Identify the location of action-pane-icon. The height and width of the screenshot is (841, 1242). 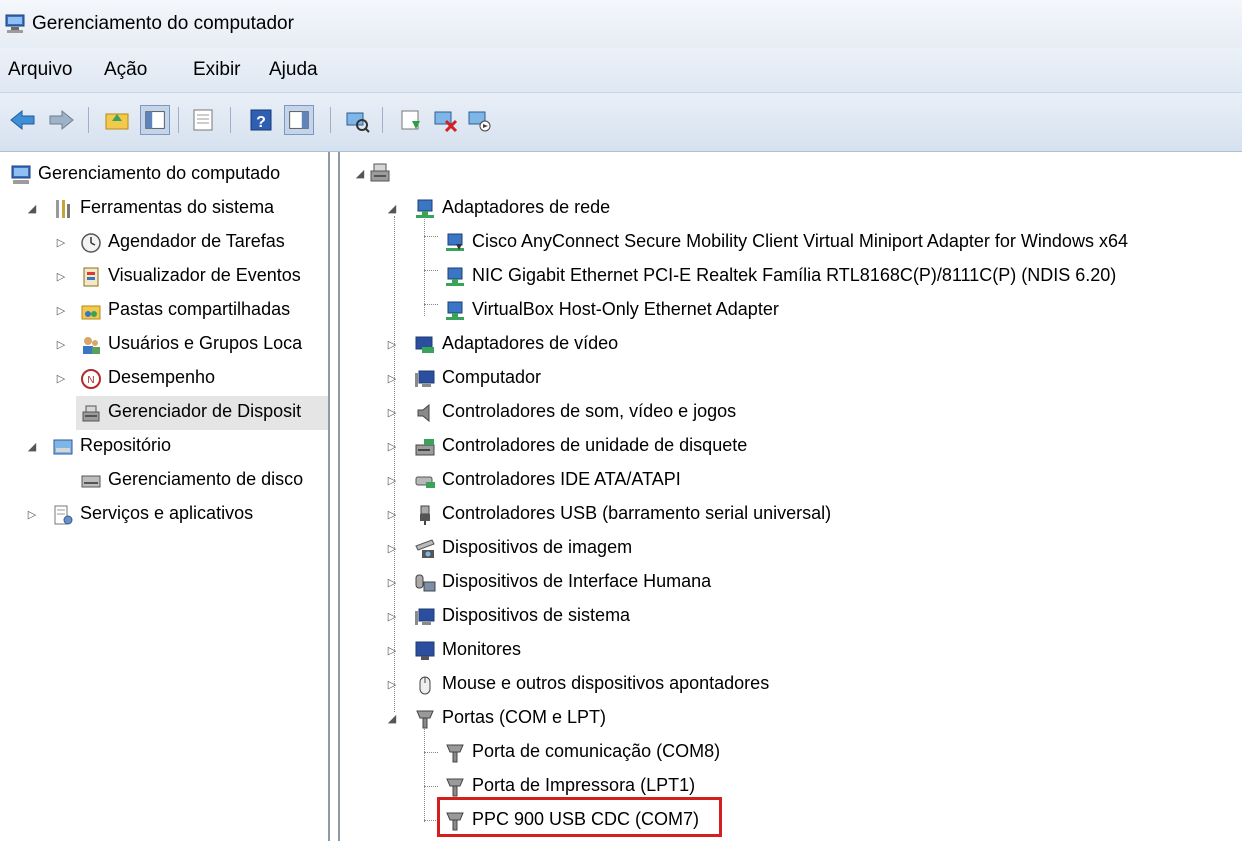
(299, 120).